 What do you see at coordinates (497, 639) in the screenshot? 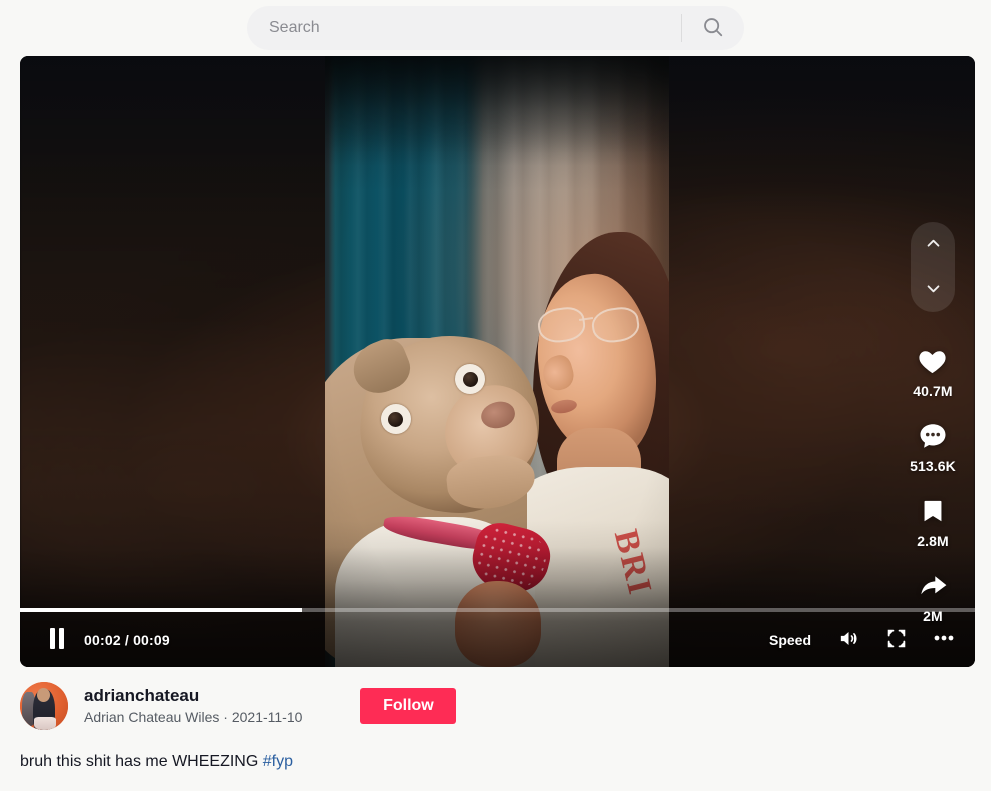
I see `player-controls: 00:02 / 00:09 Speed` at bounding box center [497, 639].